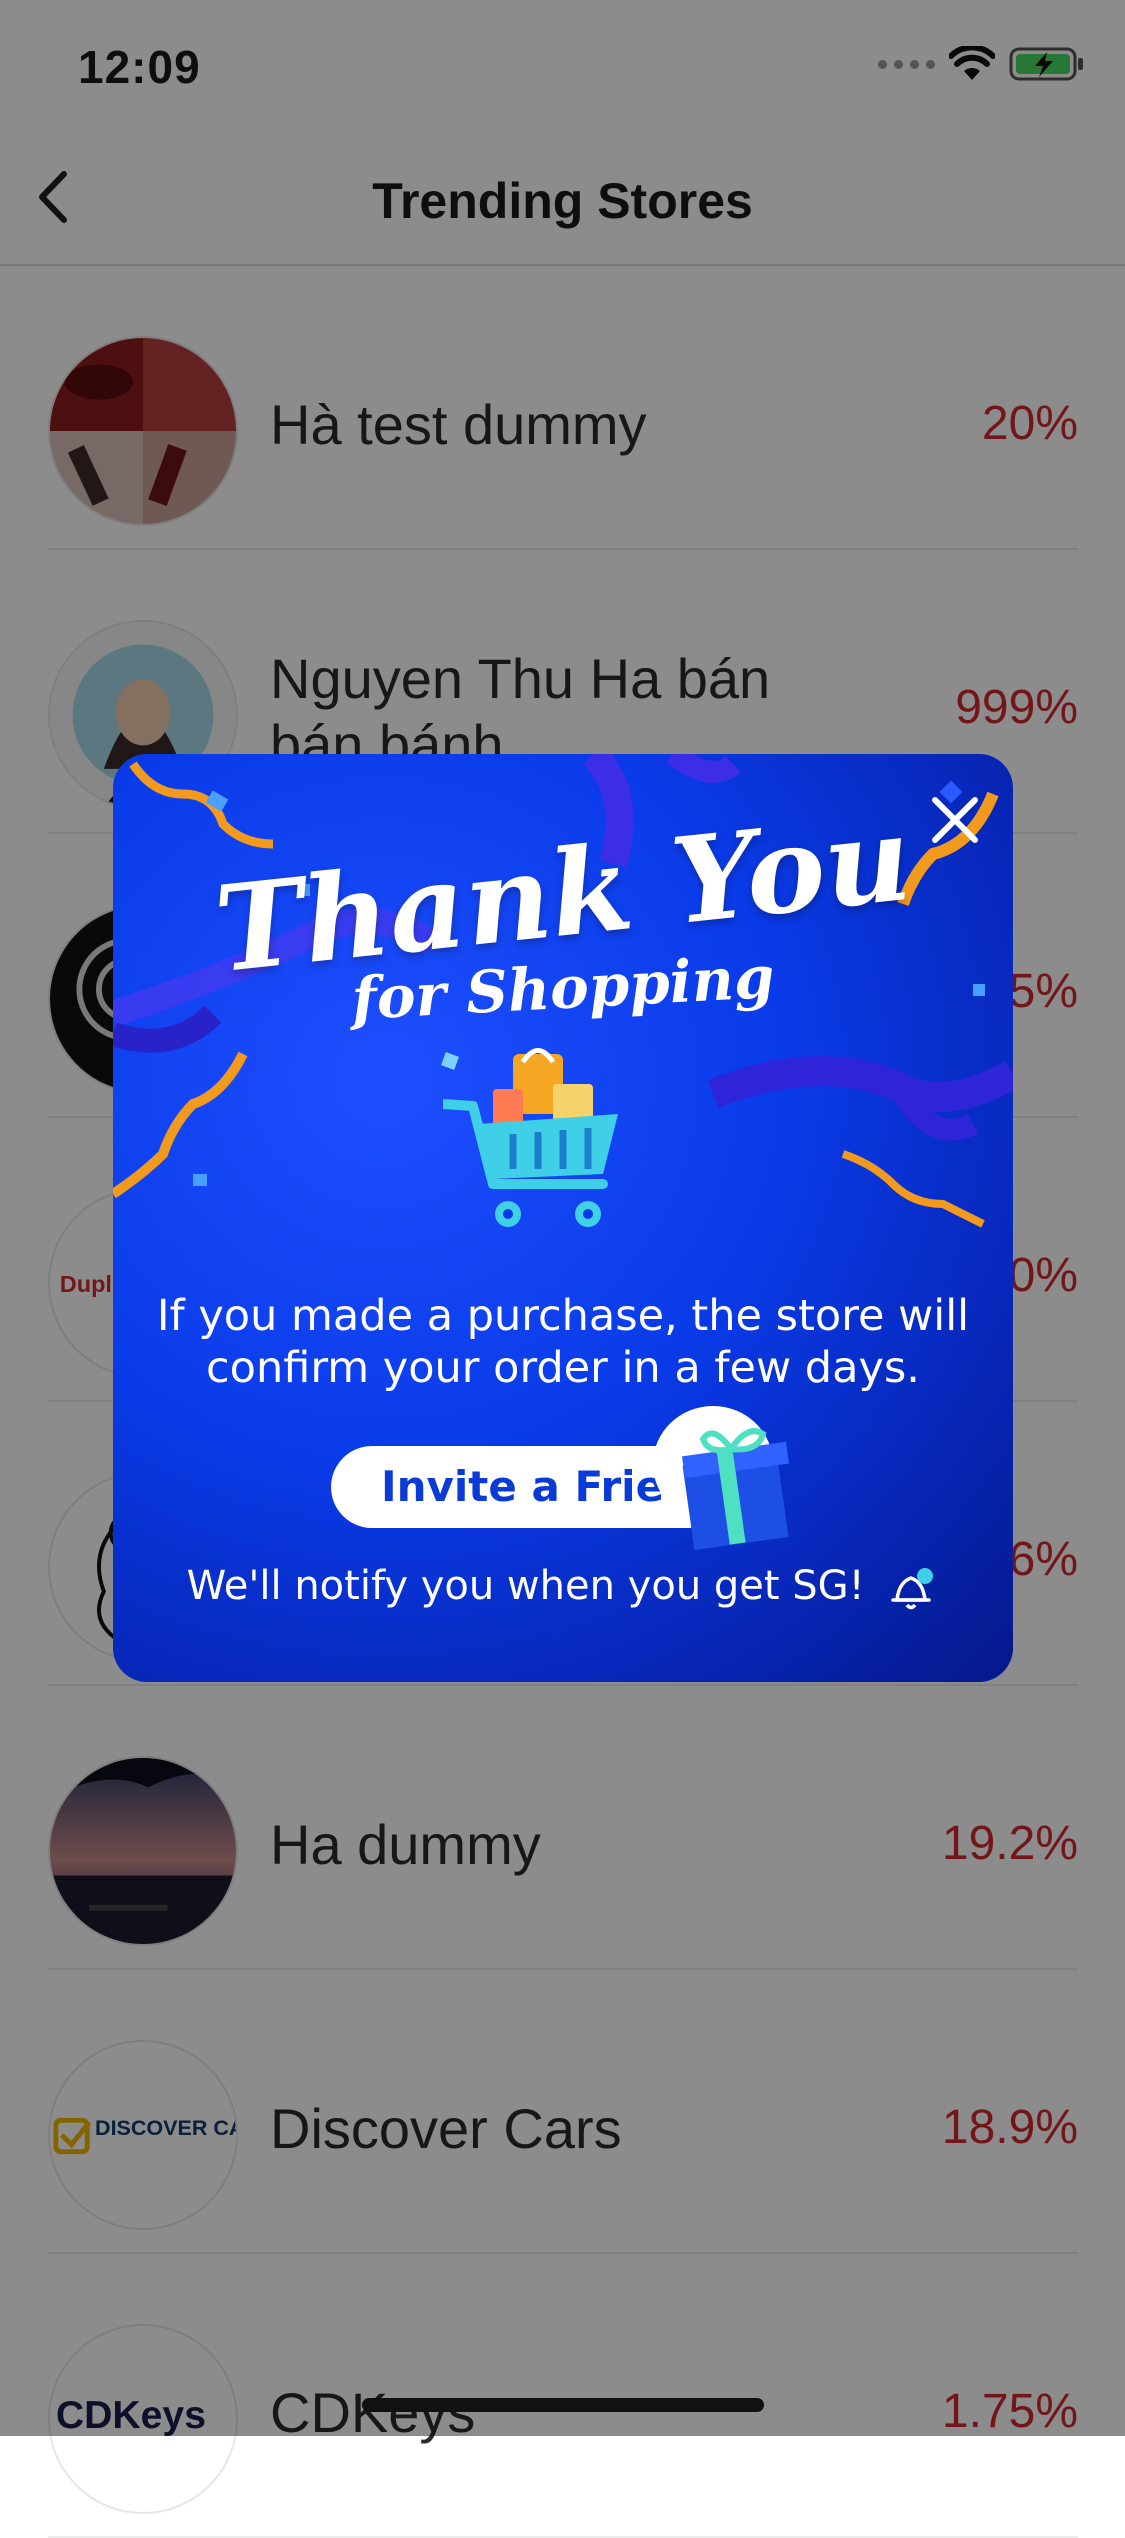  What do you see at coordinates (912, 1589) in the screenshot?
I see `bell-icon` at bounding box center [912, 1589].